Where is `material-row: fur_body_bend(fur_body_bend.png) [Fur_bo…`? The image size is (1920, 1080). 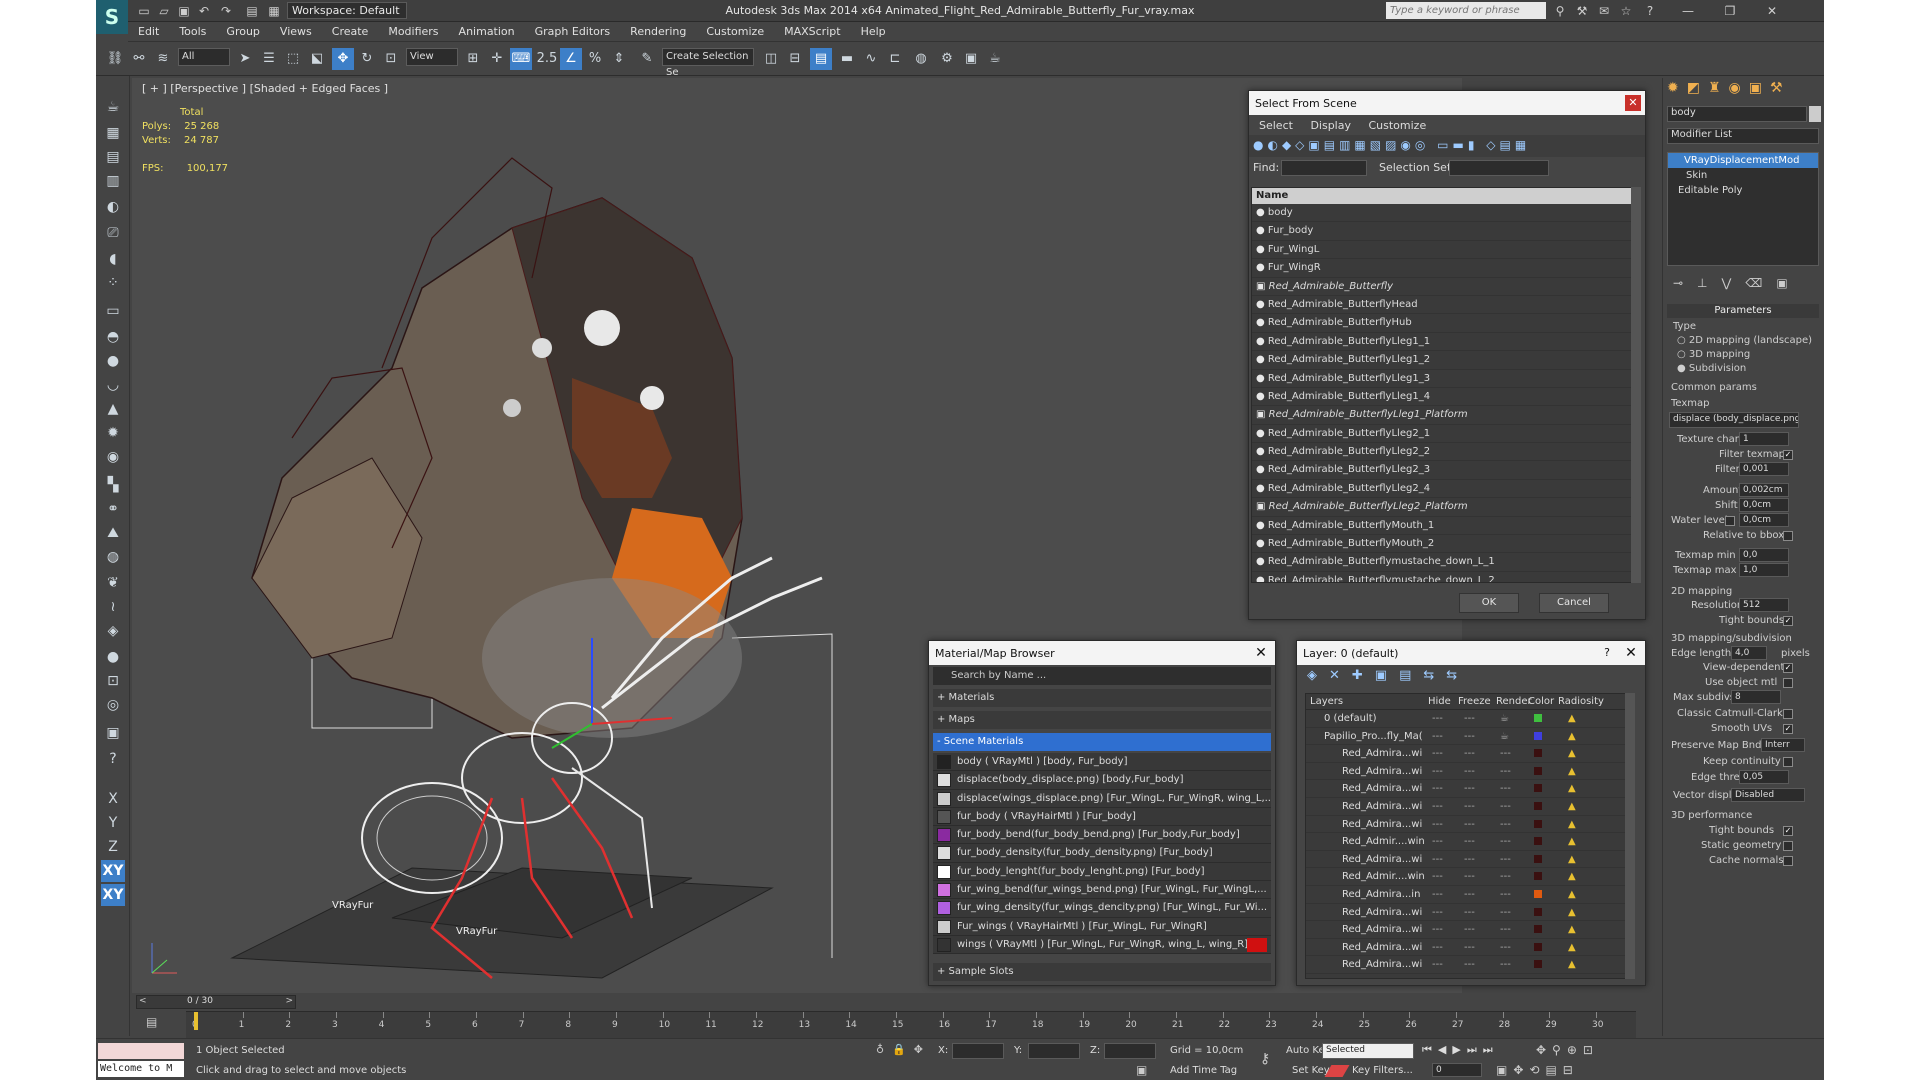
material-row: fur_body_bend(fur_body_bend.png) [Fur_bo… is located at coordinates (1102, 835).